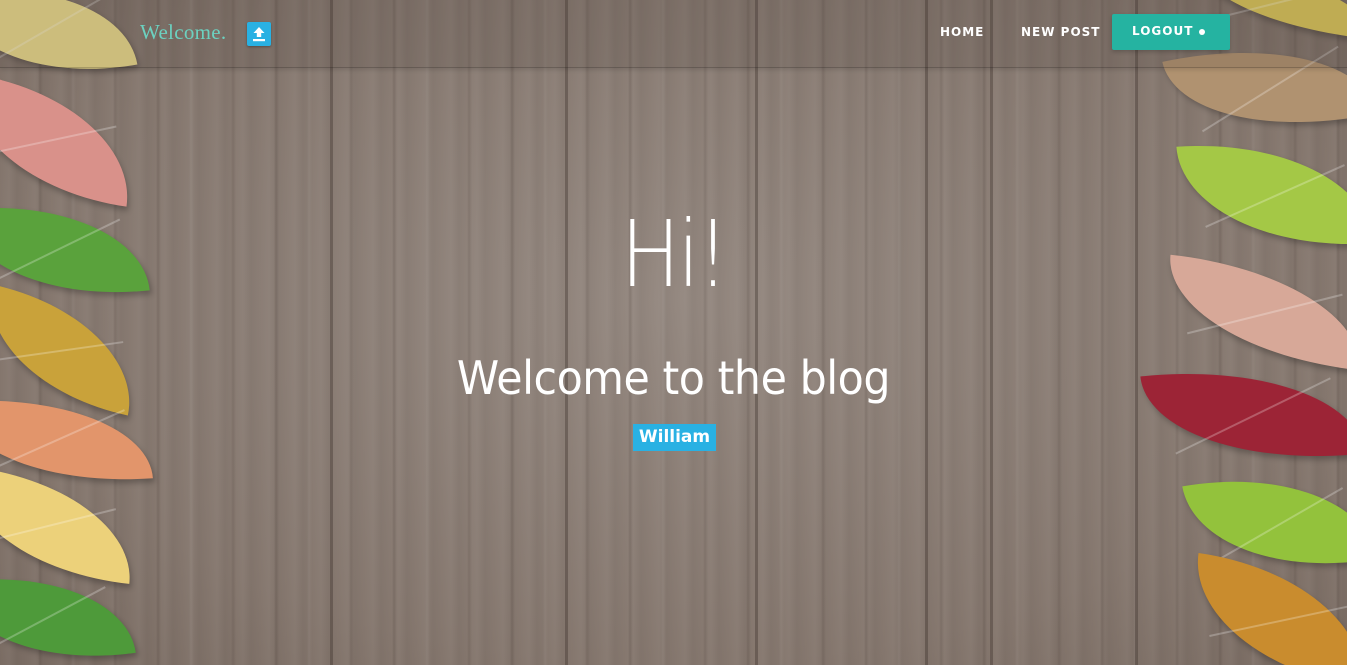 The image size is (1347, 665). Describe the element at coordinates (962, 32) in the screenshot. I see `nav-home-link: HOME` at that location.